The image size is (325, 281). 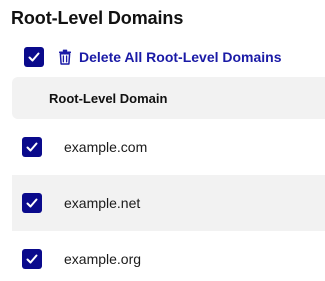 I want to click on delete-all-label: Delete All Root-Level Domains, so click(x=180, y=57).